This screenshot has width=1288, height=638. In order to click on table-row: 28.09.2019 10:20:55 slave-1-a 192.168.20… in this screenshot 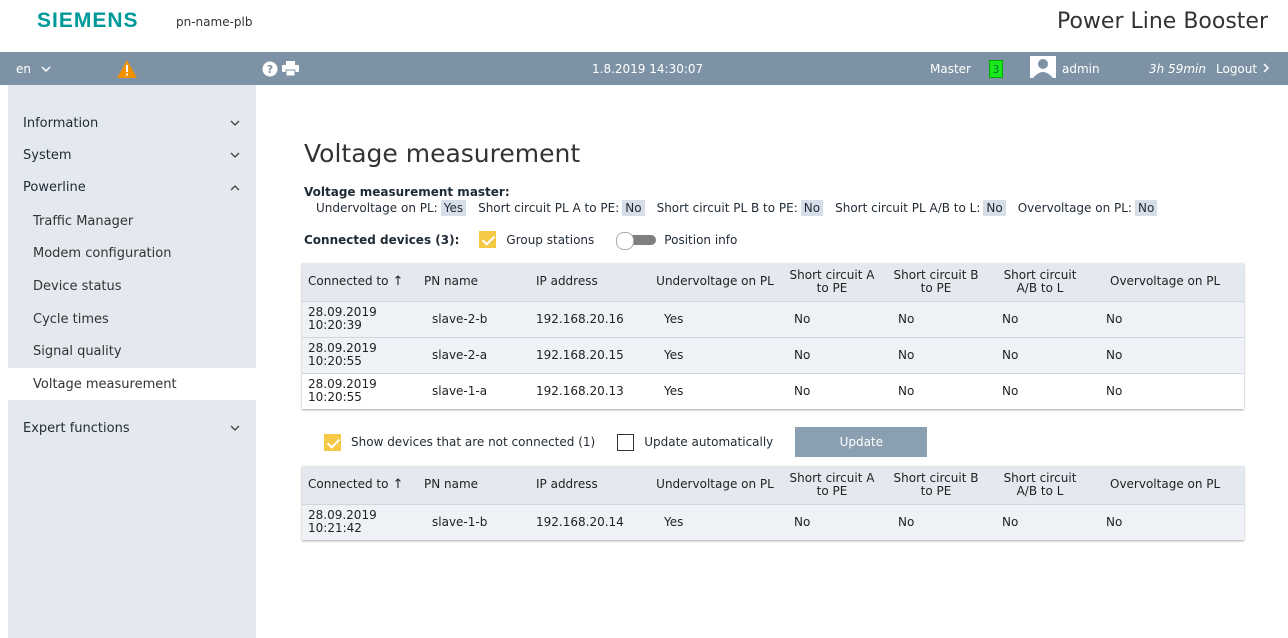, I will do `click(773, 390)`.